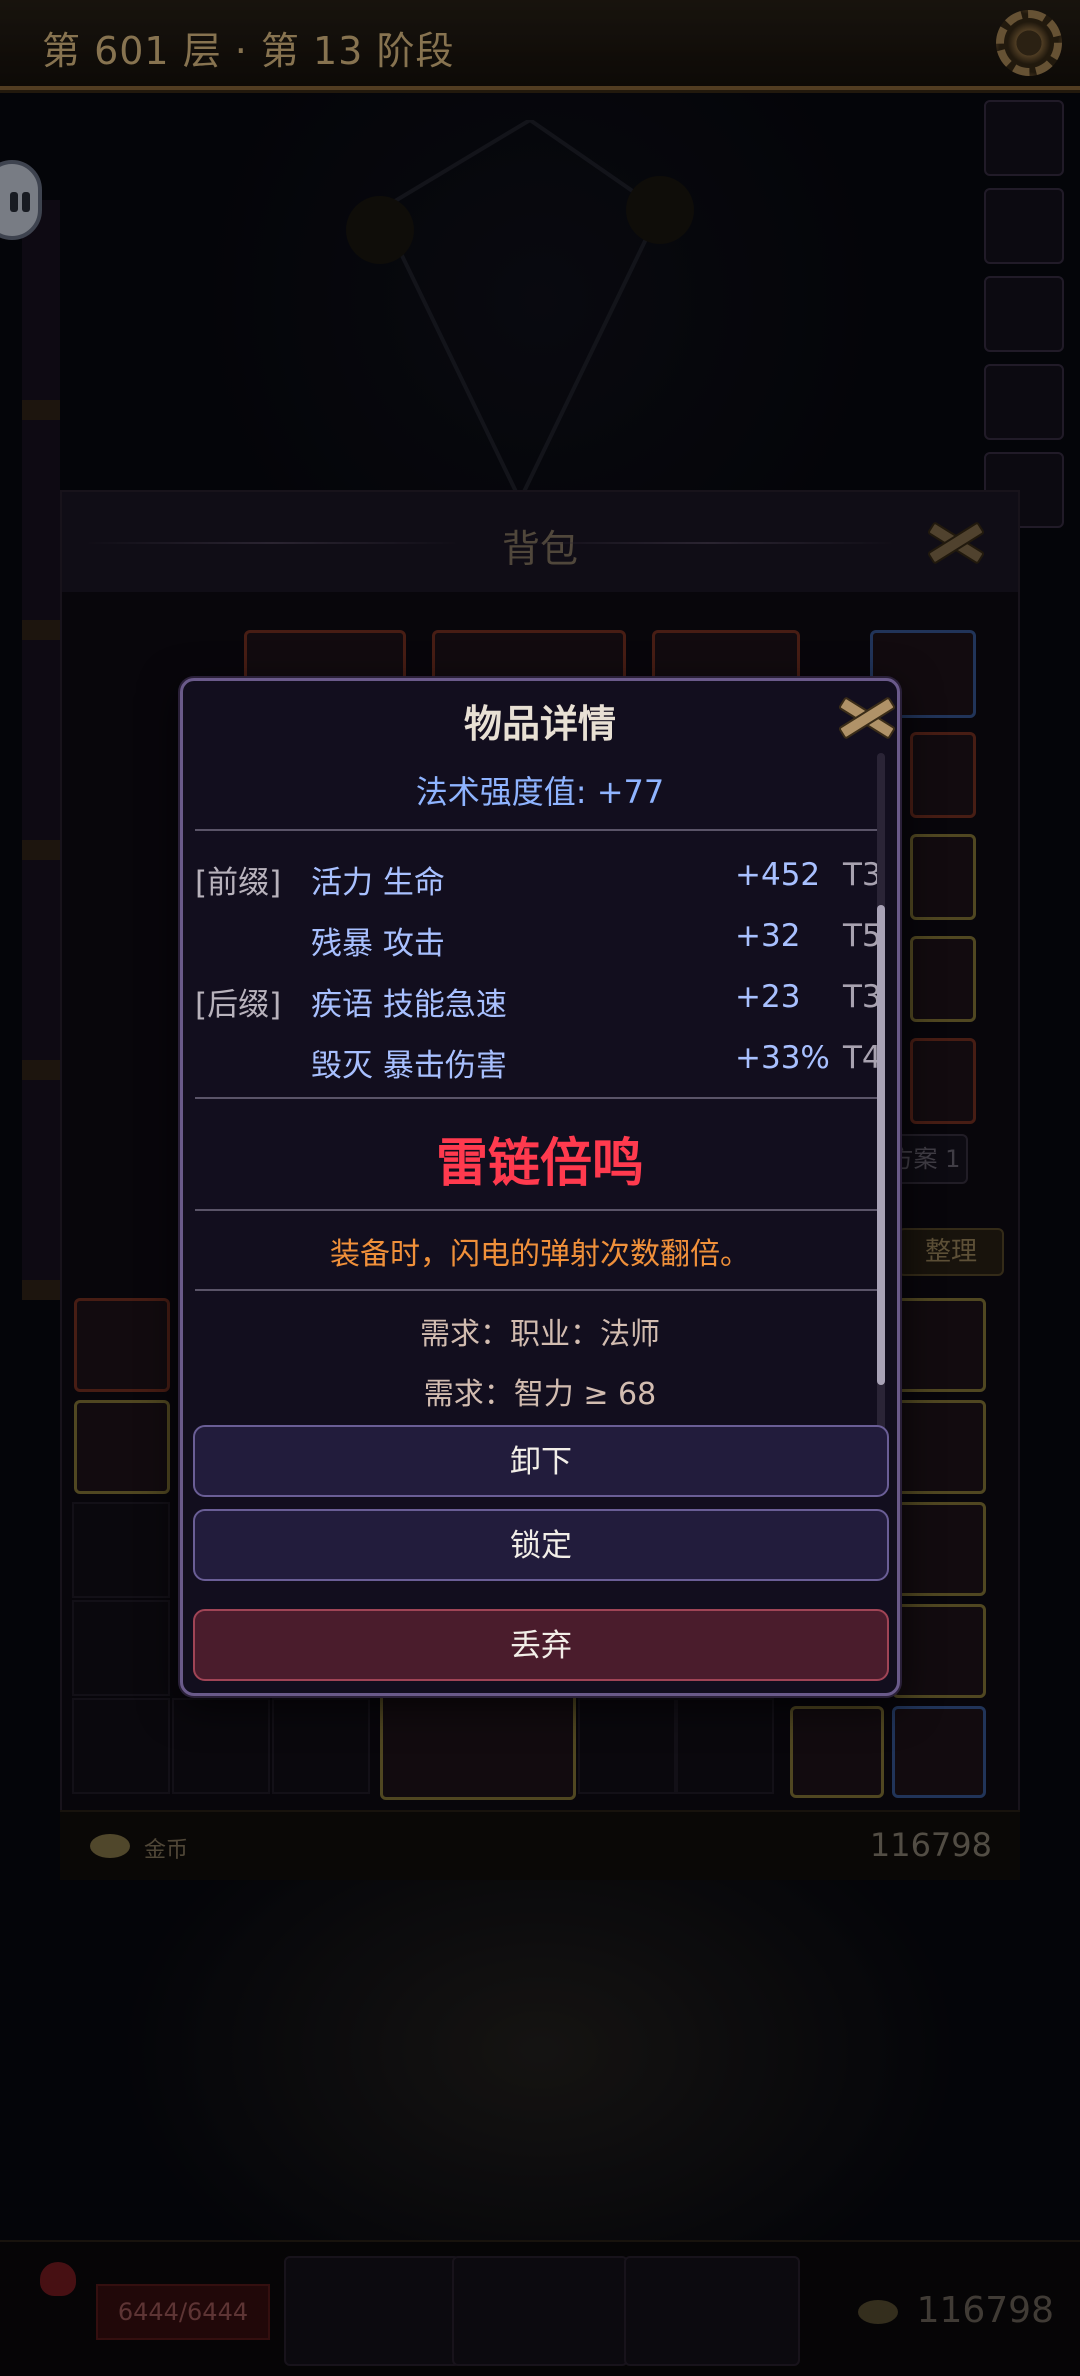 The image size is (1080, 2376). I want to click on spell-power-stat: 法术强度值: +77, so click(540, 792).